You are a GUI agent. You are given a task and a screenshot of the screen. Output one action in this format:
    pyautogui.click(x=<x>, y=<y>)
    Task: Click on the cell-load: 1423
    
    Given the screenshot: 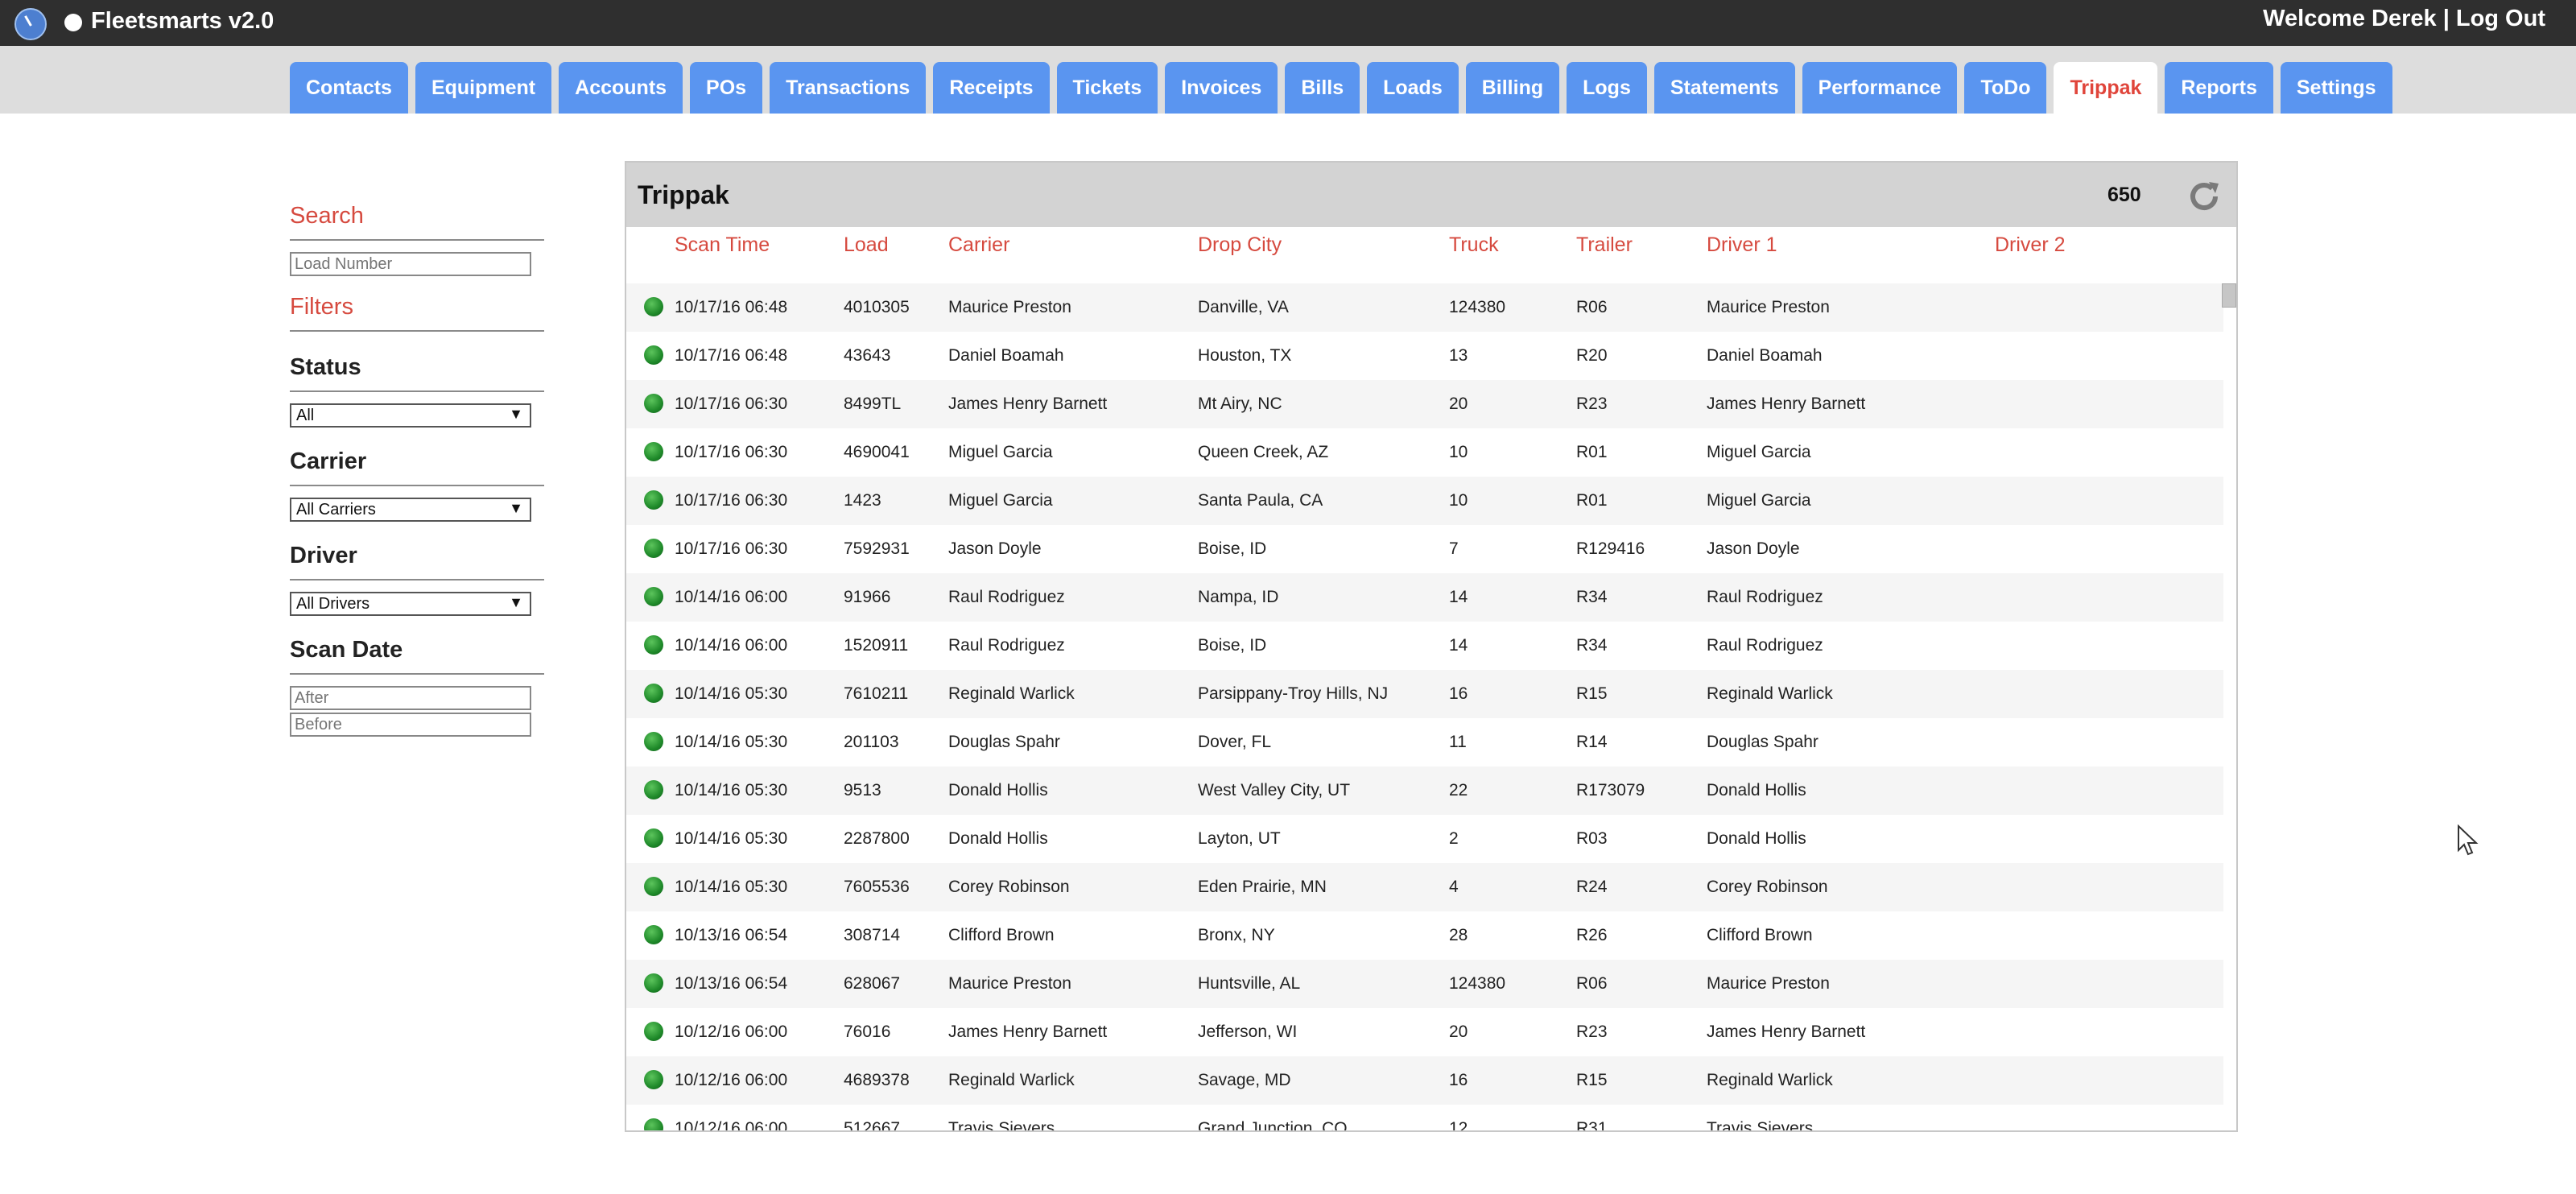 What is the action you would take?
    pyautogui.click(x=862, y=501)
    